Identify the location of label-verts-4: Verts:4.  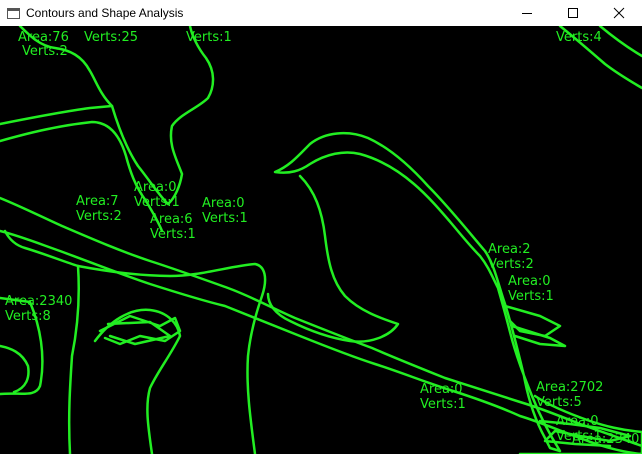
(579, 37).